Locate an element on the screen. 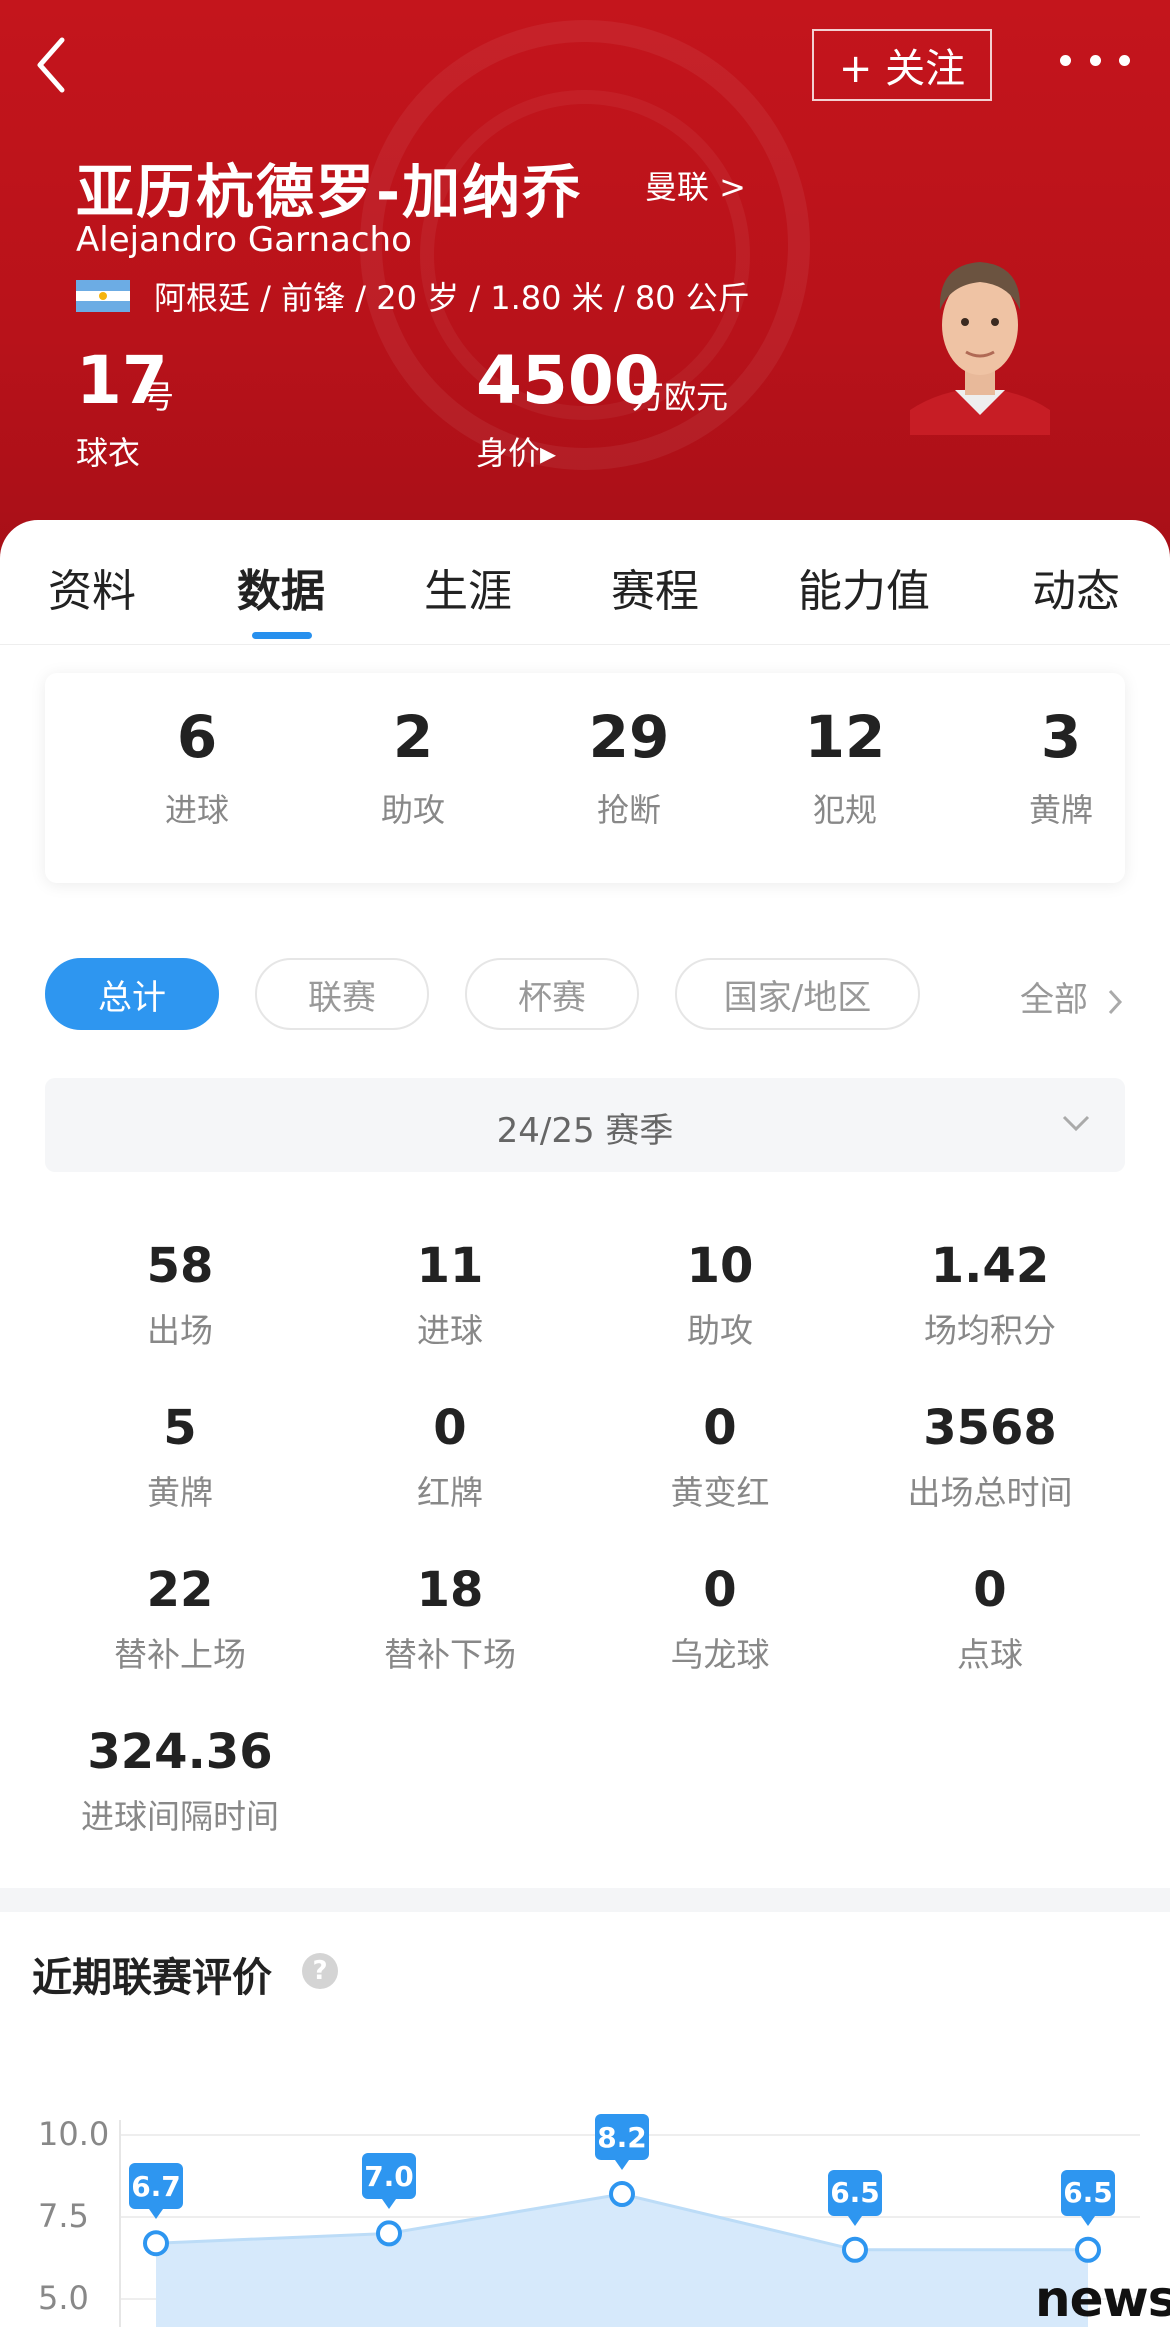 The image size is (1170, 2327). summary-yellow-cards: 3 黄牌 is located at coordinates (1061, 767).